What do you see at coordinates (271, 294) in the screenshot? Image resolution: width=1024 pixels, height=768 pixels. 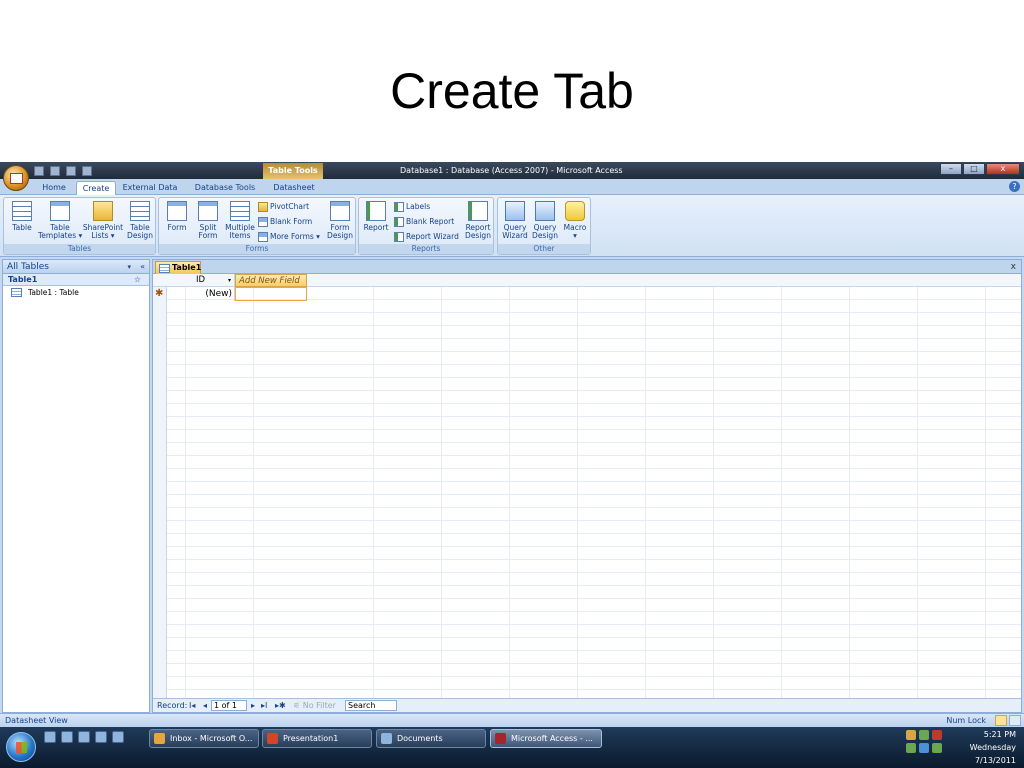 I see `new-record-add-field-cell` at bounding box center [271, 294].